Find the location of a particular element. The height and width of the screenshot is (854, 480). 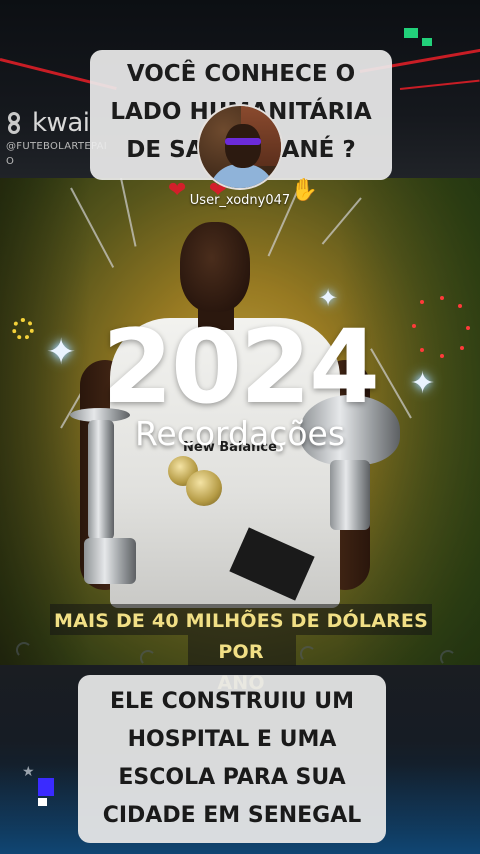

kwai-logo: kwai is located at coordinates (48, 123).